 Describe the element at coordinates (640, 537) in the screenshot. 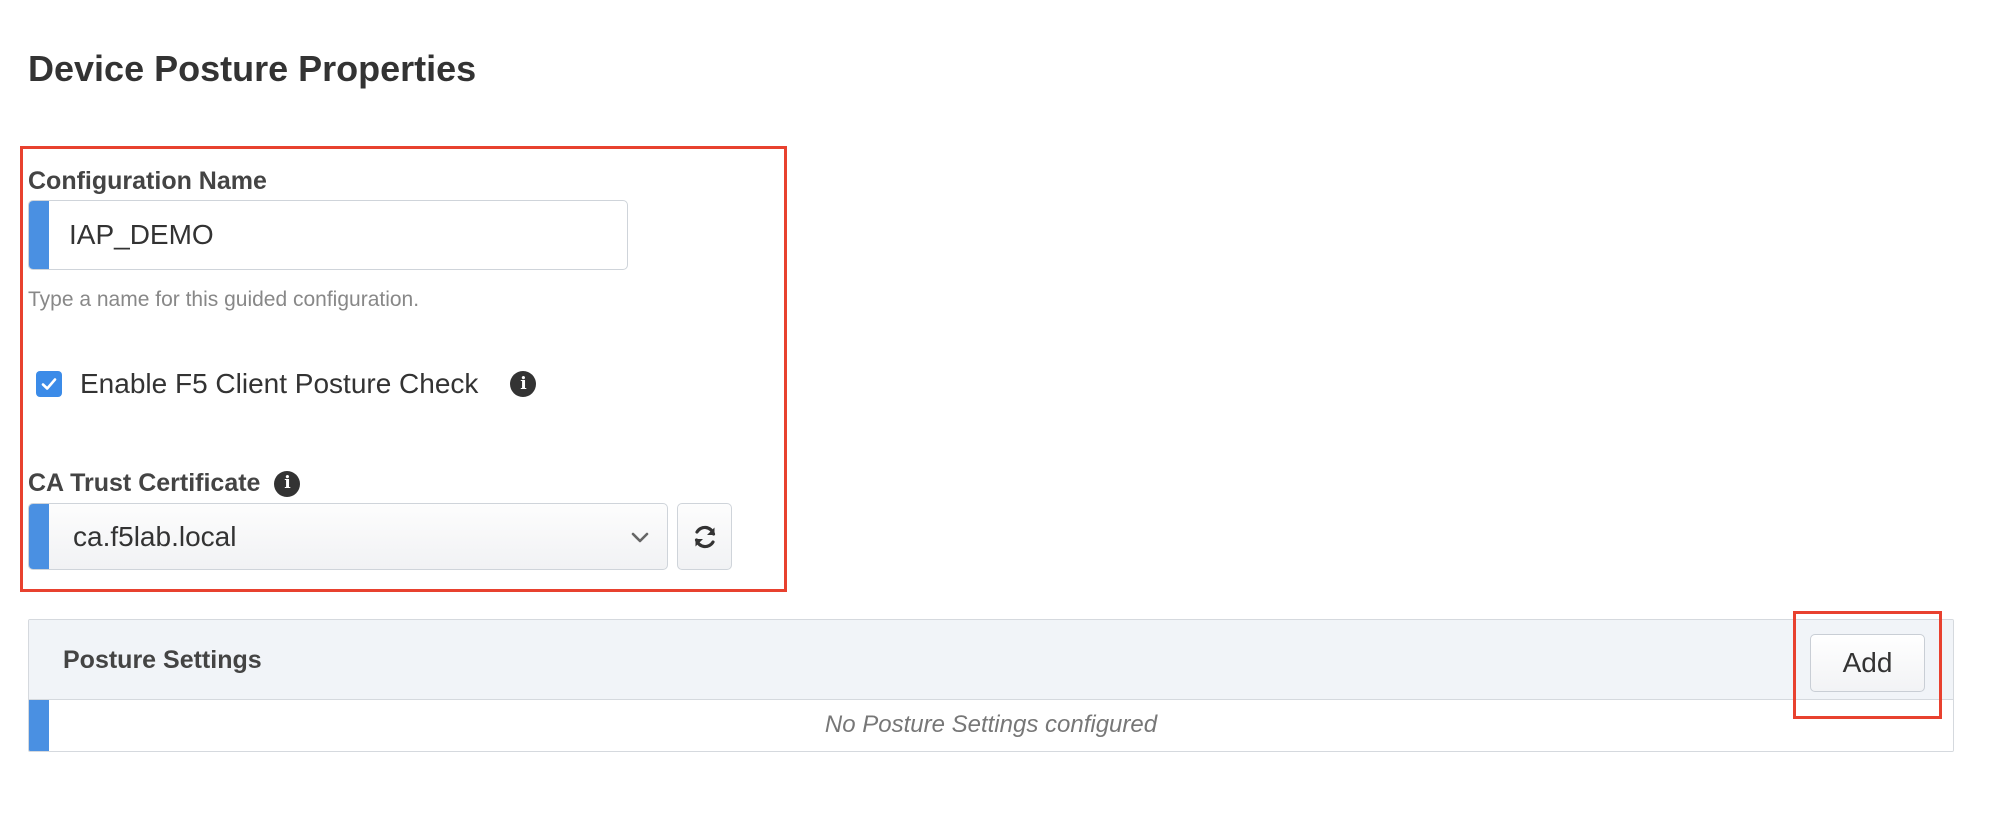

I see `chevron-down-icon` at that location.